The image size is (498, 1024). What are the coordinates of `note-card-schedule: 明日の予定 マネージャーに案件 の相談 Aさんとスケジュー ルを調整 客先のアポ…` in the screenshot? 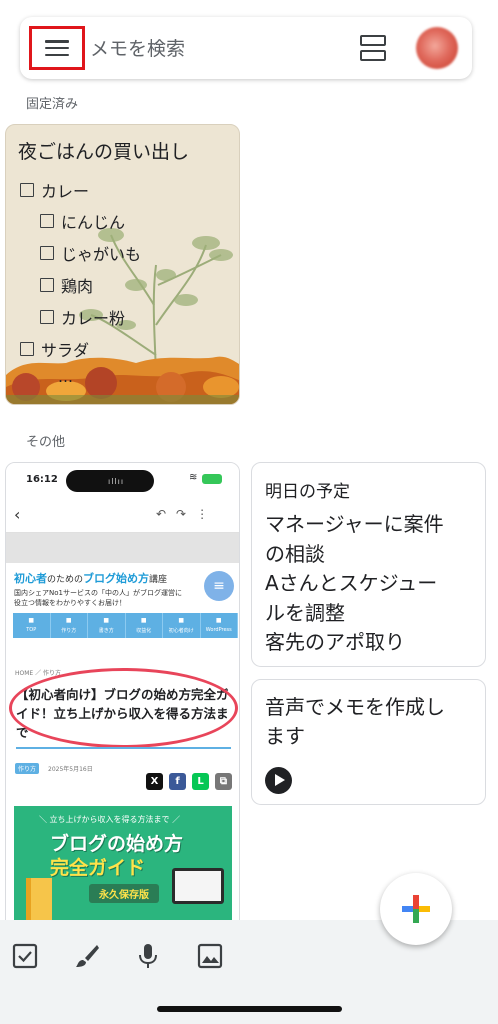 It's located at (368, 564).